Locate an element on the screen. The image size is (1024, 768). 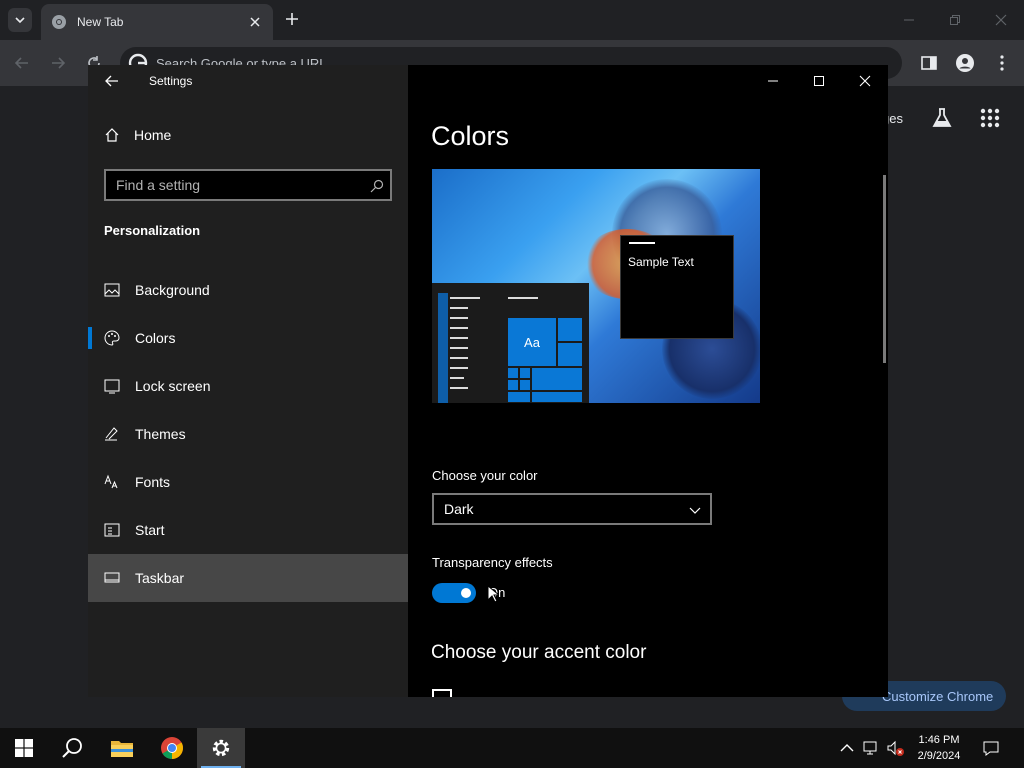
preview-start-strip is located at coordinates (443, 348).